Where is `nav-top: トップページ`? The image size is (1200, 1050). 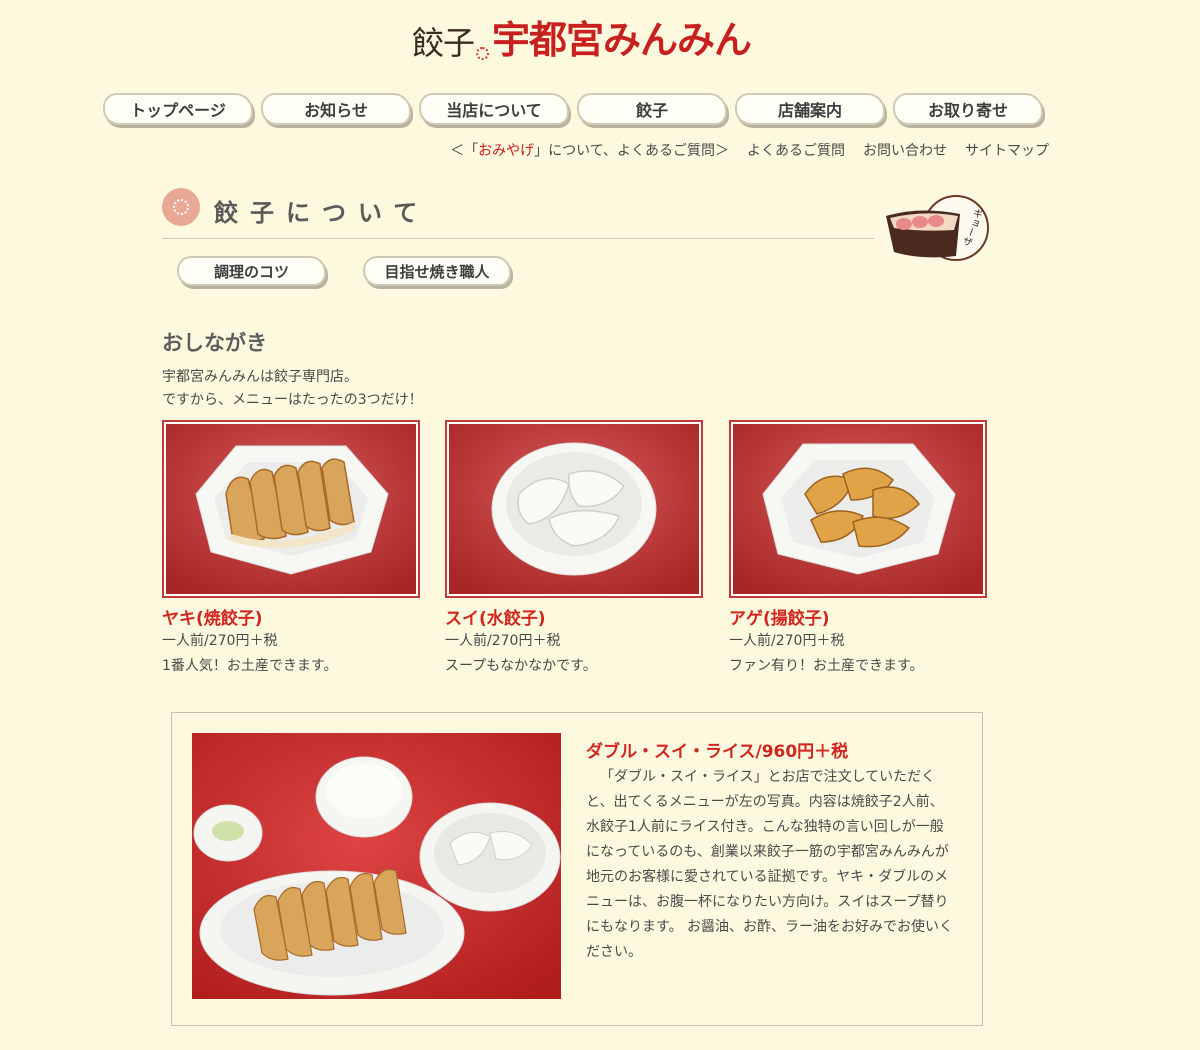 nav-top: トップページ is located at coordinates (178, 109).